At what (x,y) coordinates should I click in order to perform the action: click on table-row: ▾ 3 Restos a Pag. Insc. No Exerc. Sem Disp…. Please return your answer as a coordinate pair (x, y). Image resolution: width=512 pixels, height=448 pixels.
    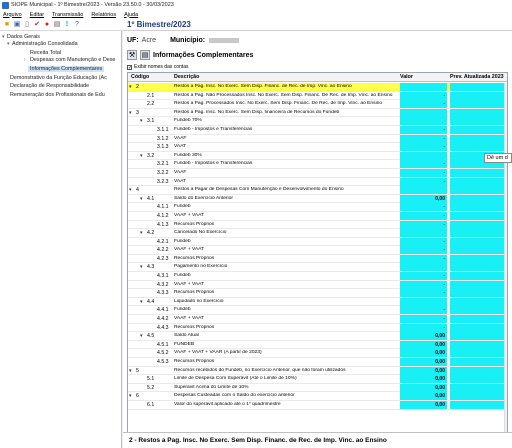
    Looking at the image, I should click on (317, 113).